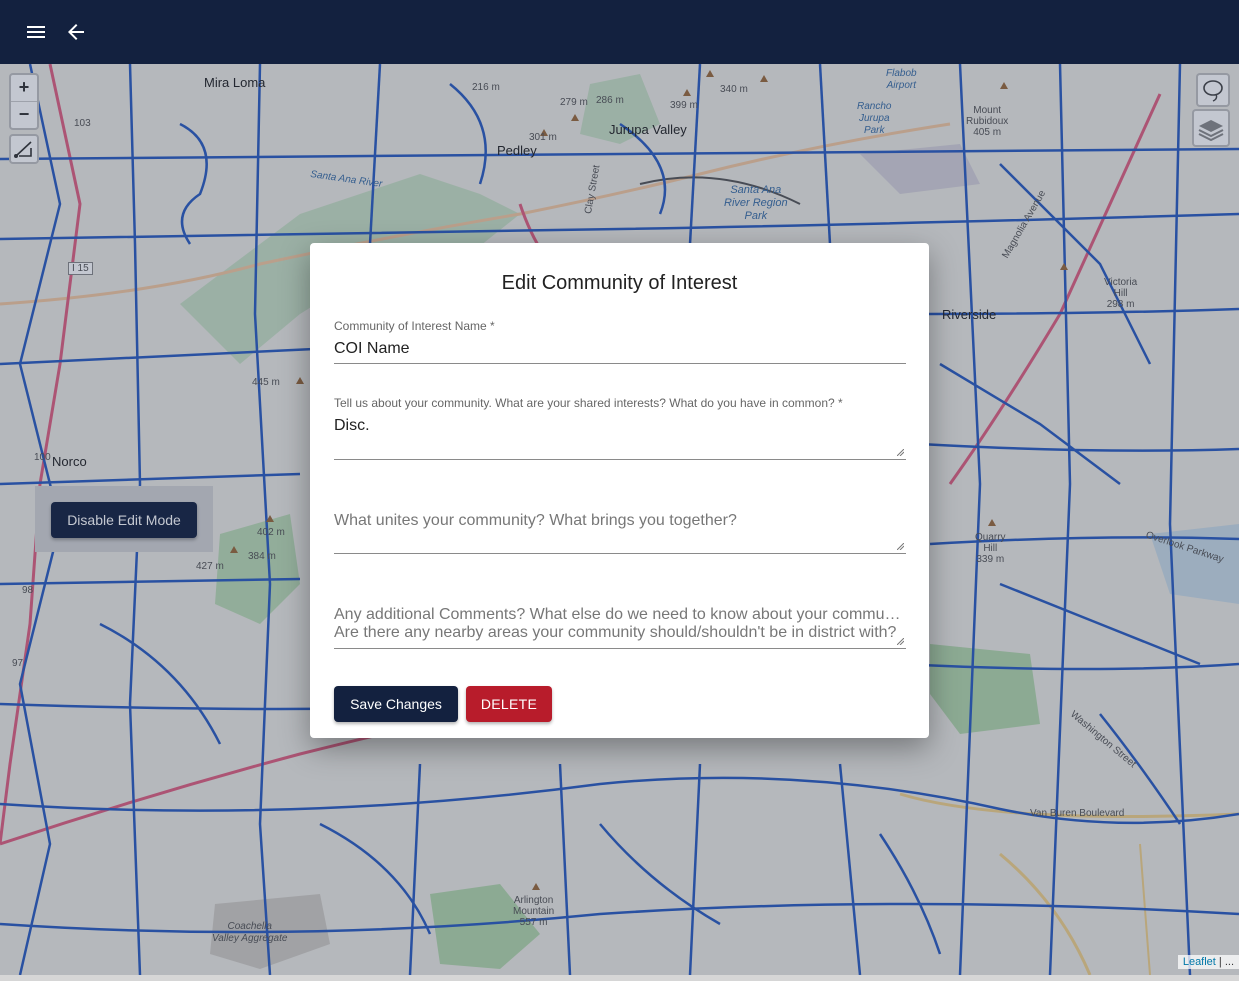  What do you see at coordinates (619, 32) in the screenshot?
I see `app-header` at bounding box center [619, 32].